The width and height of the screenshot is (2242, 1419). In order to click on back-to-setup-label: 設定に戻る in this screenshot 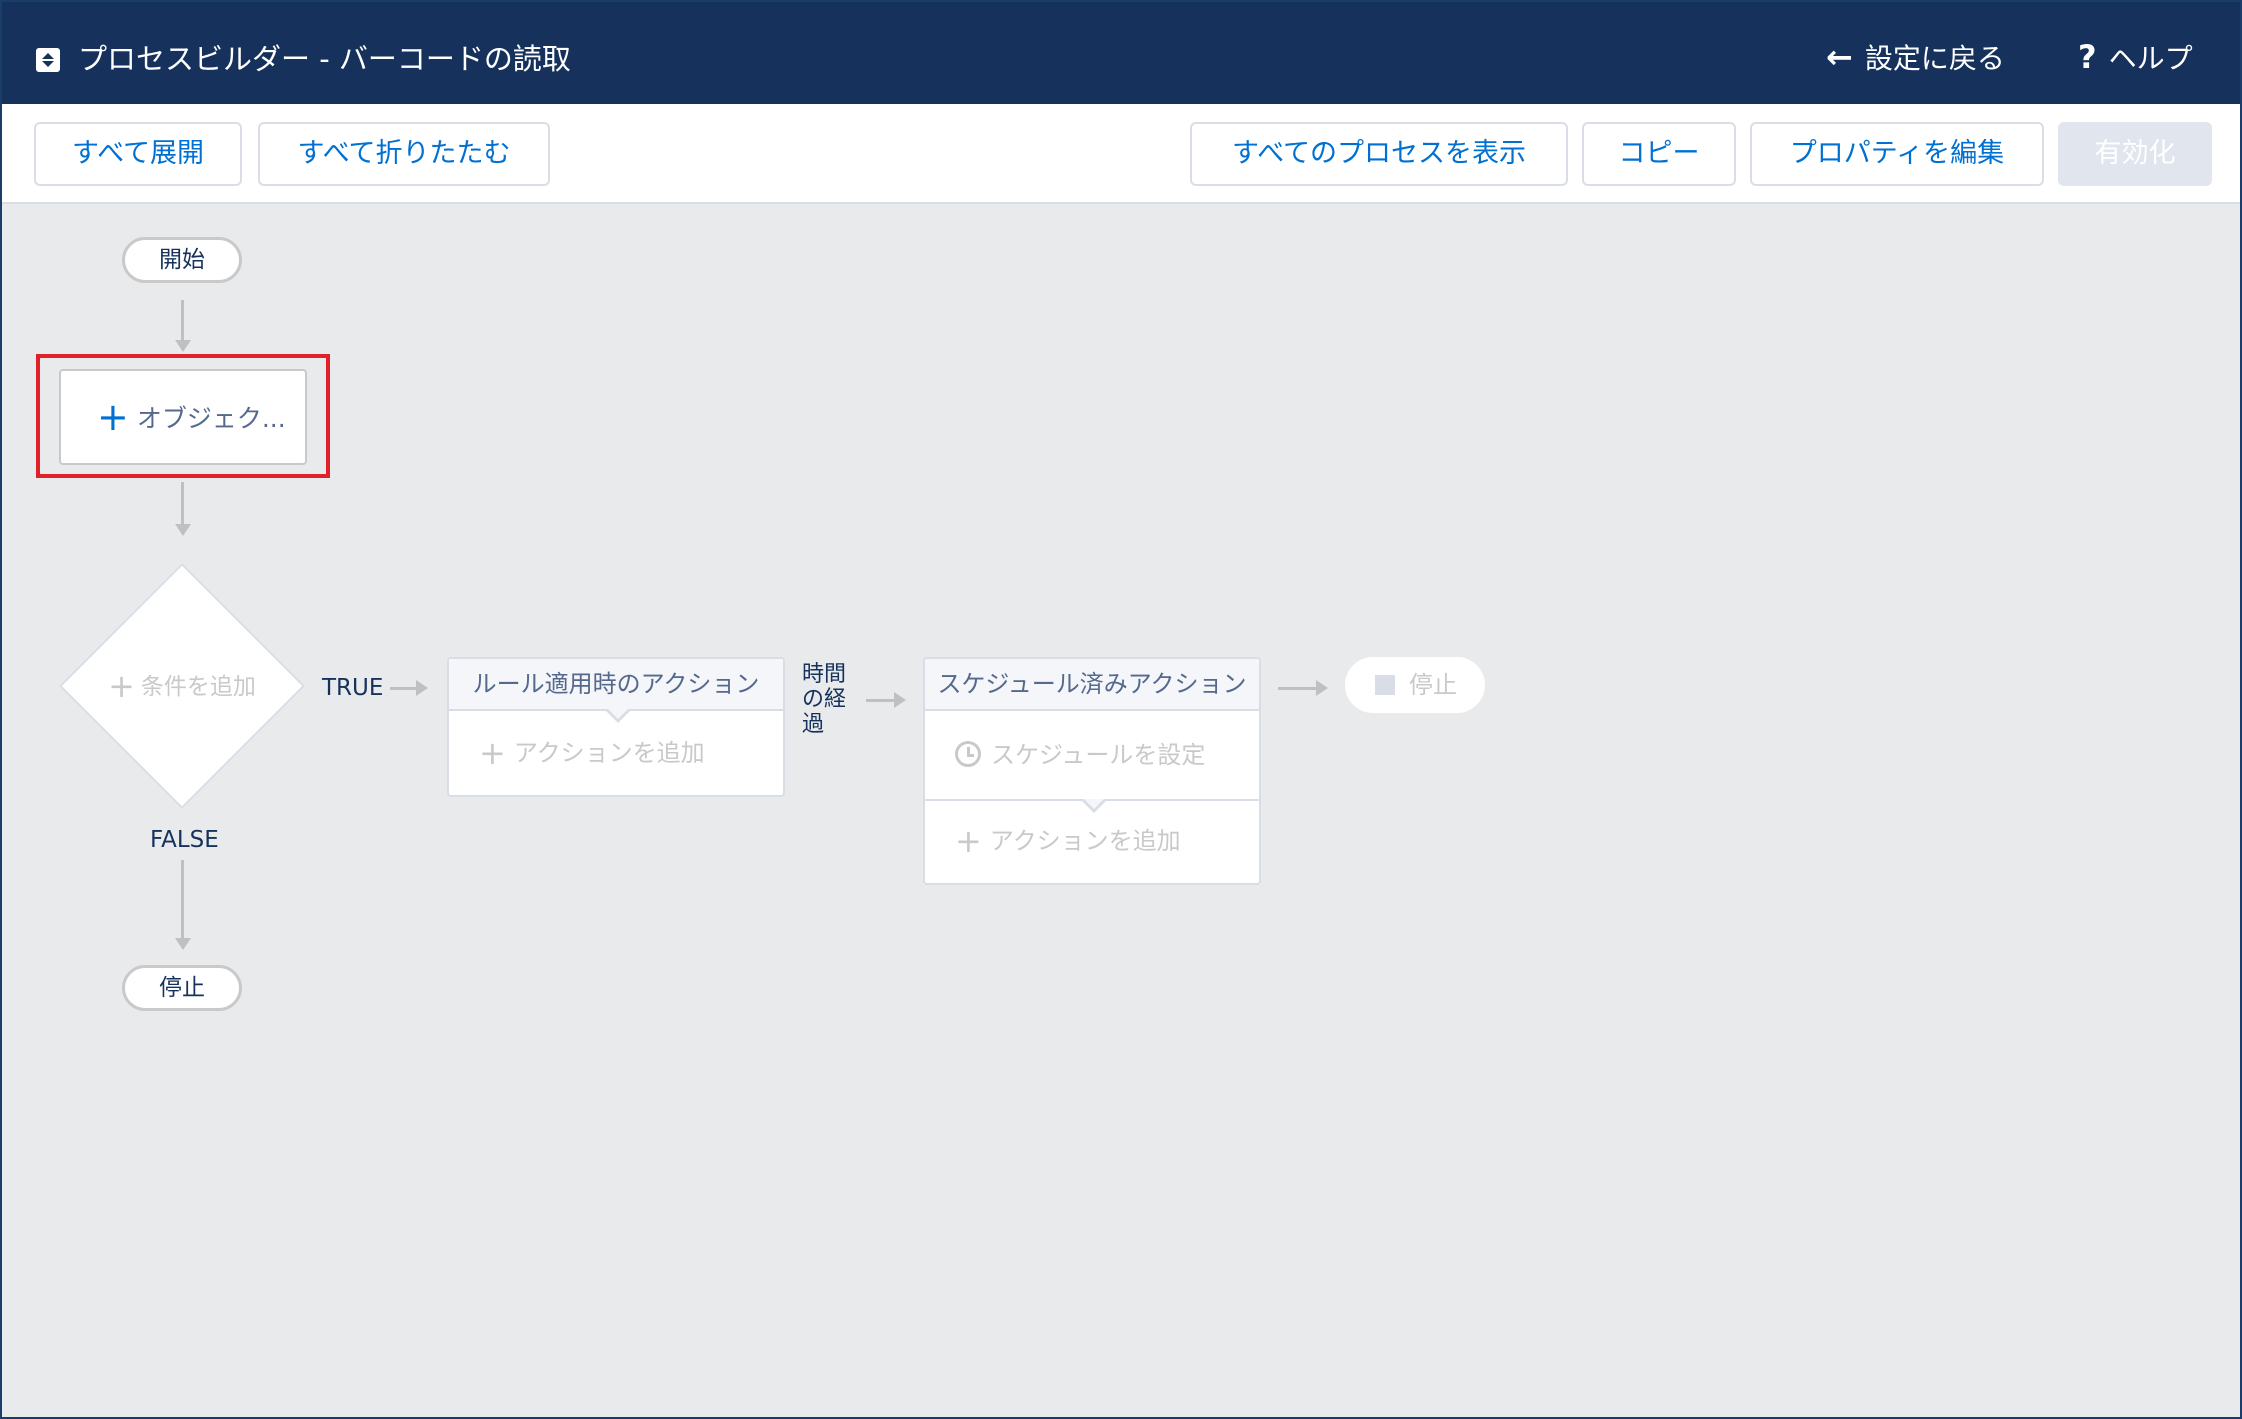, I will do `click(1934, 58)`.